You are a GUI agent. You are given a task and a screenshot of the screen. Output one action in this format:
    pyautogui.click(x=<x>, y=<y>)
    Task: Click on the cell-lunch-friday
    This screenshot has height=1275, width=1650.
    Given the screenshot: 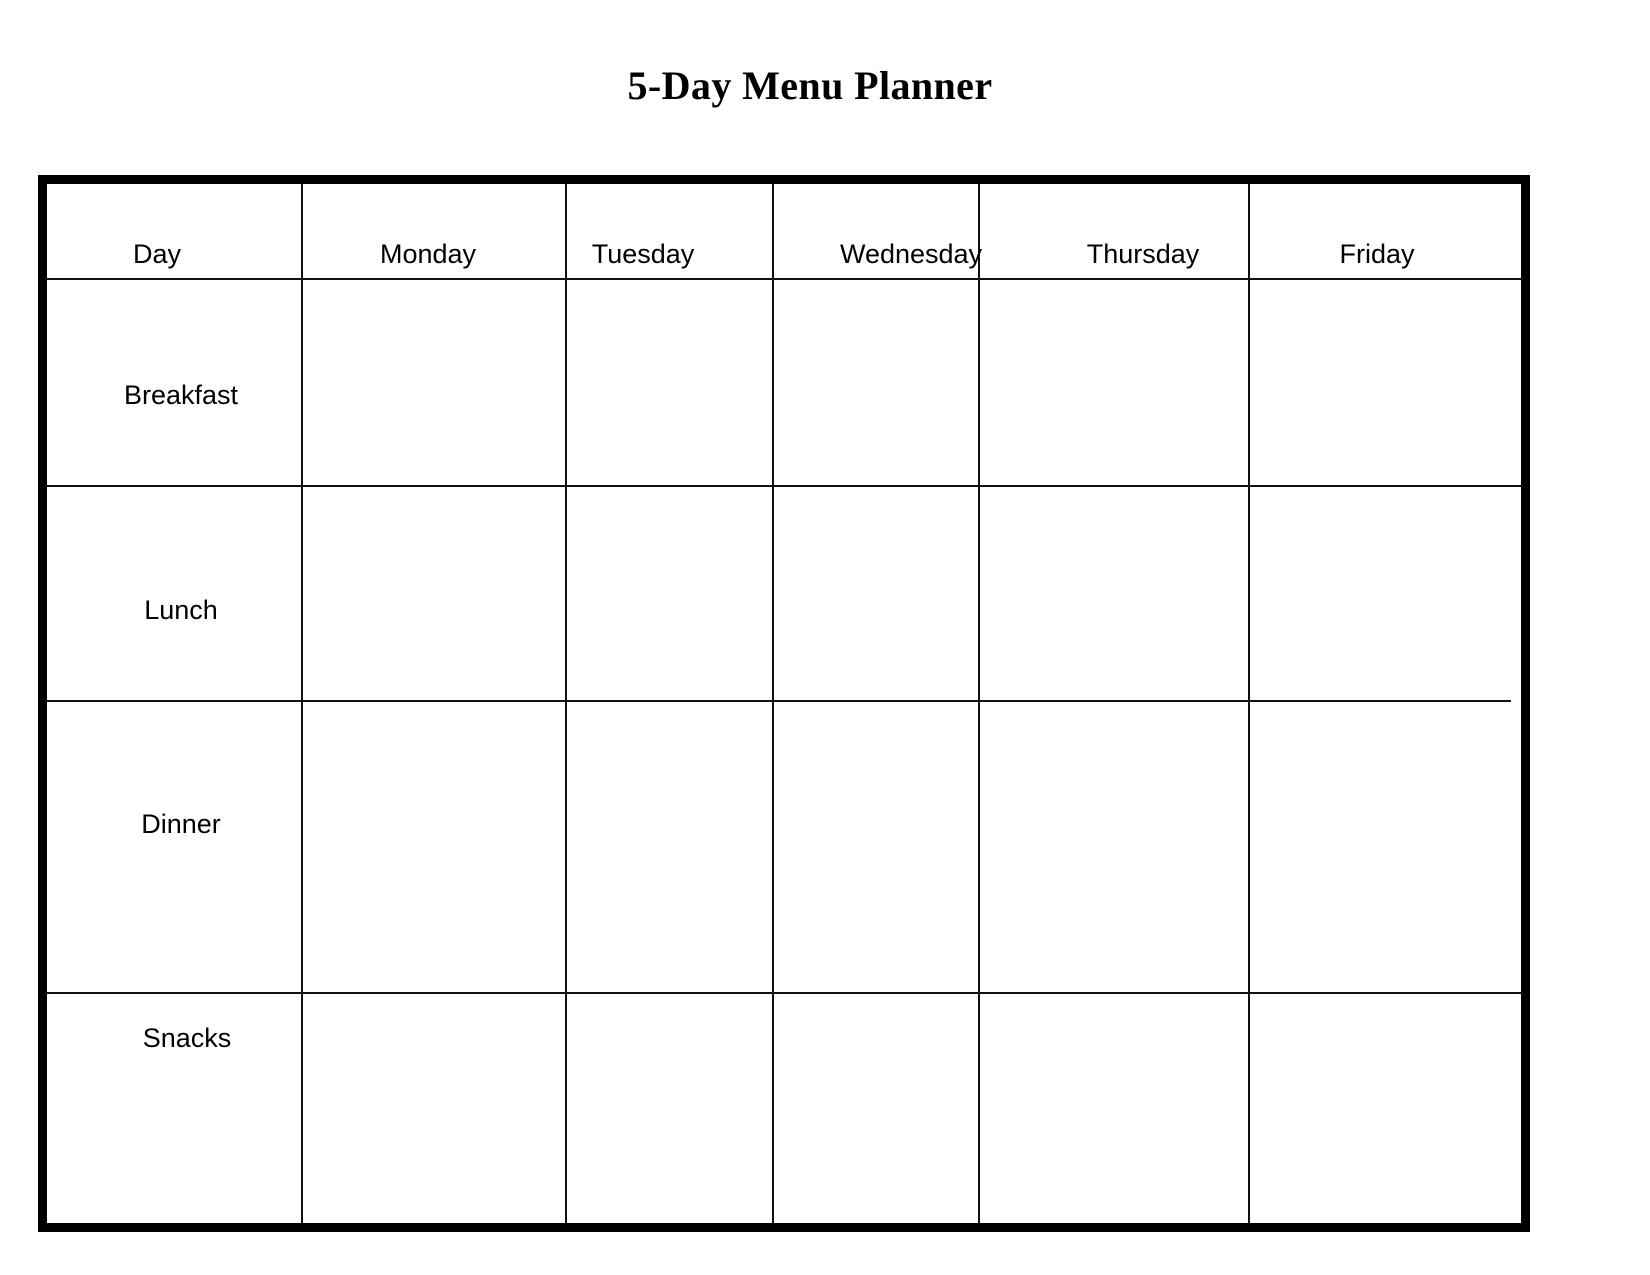 What is the action you would take?
    pyautogui.click(x=1385, y=593)
    